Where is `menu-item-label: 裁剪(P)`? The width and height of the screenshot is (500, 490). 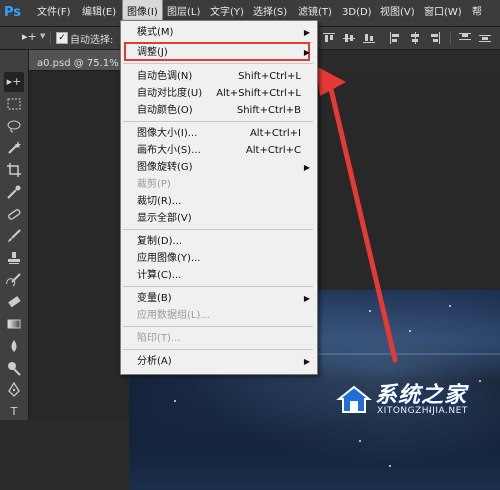
menu-item-label: 裁剪(P) is located at coordinates (154, 184).